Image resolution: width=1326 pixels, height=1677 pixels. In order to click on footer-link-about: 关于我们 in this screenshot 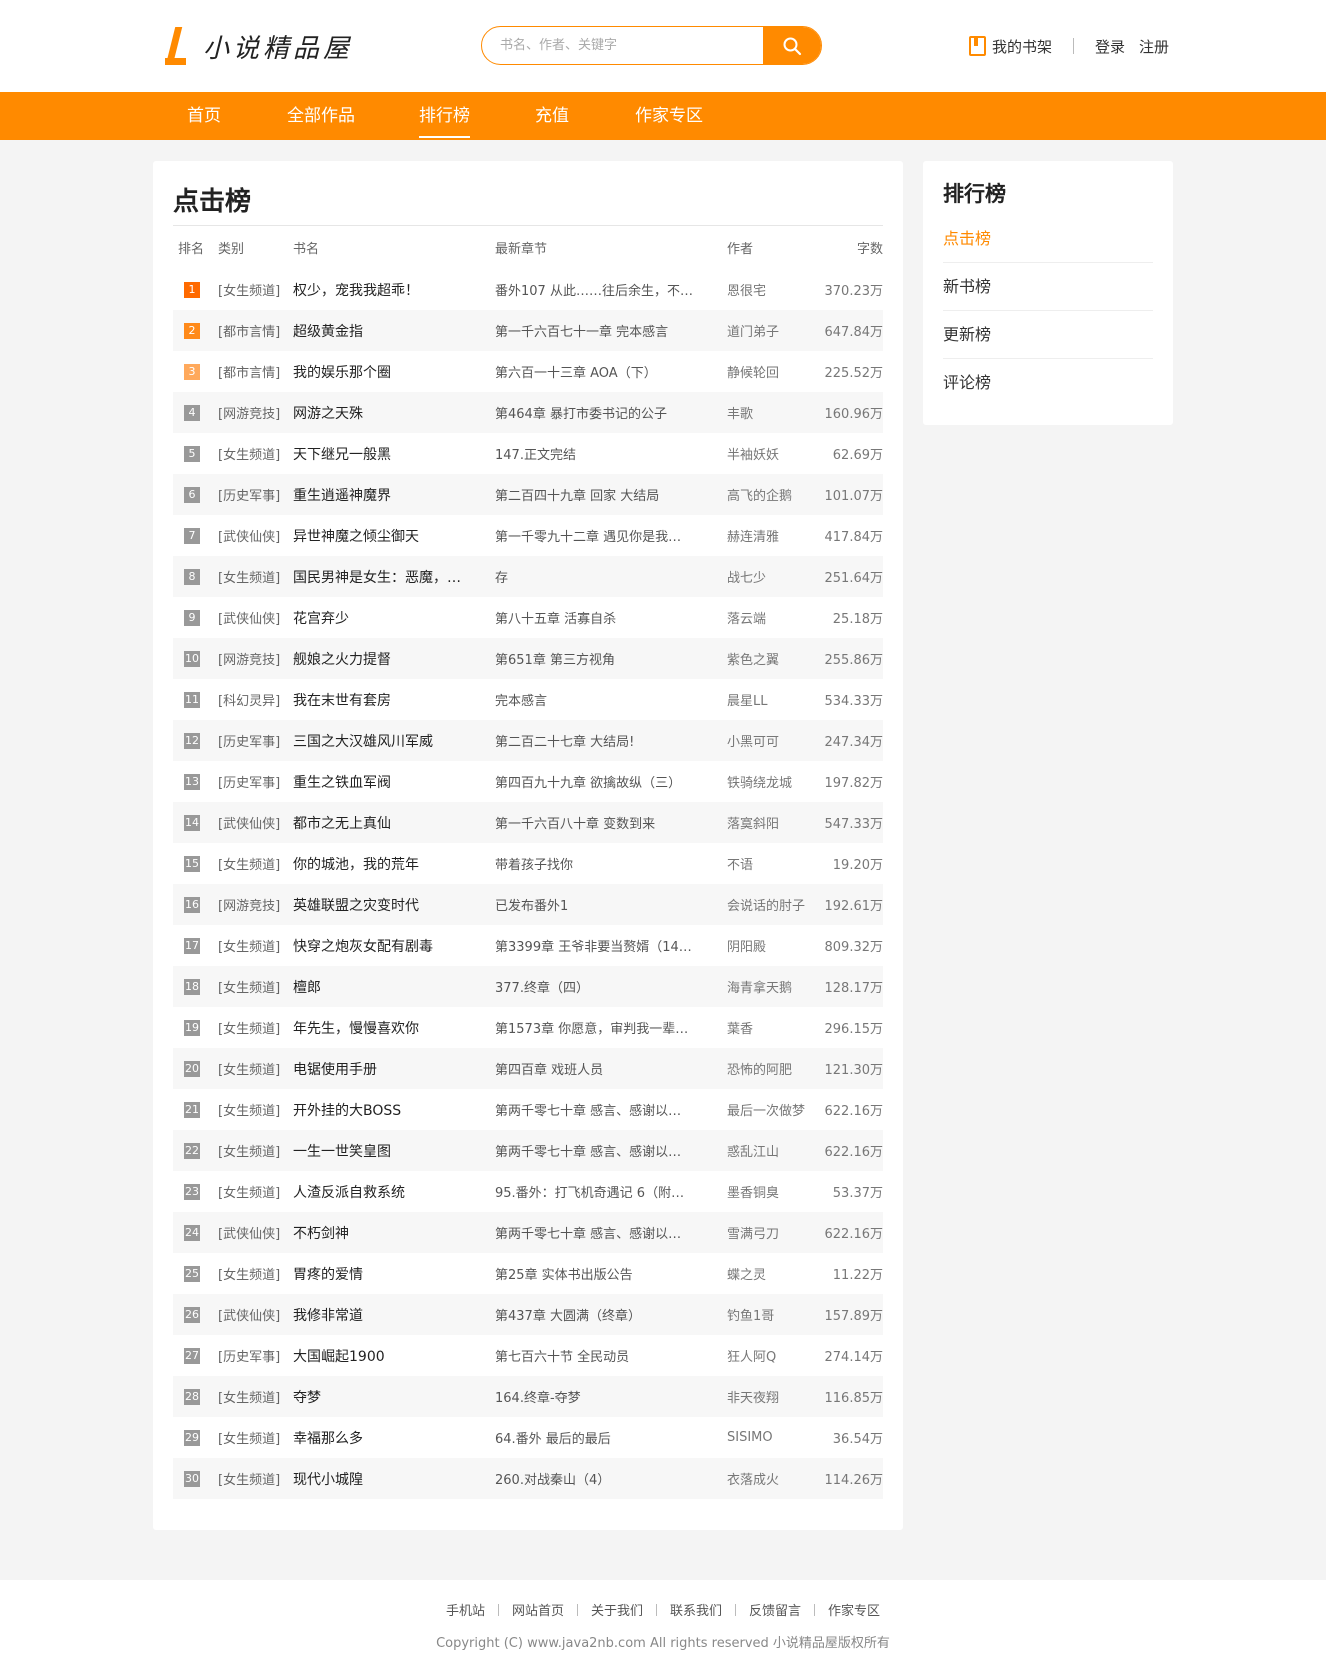, I will do `click(617, 1609)`.